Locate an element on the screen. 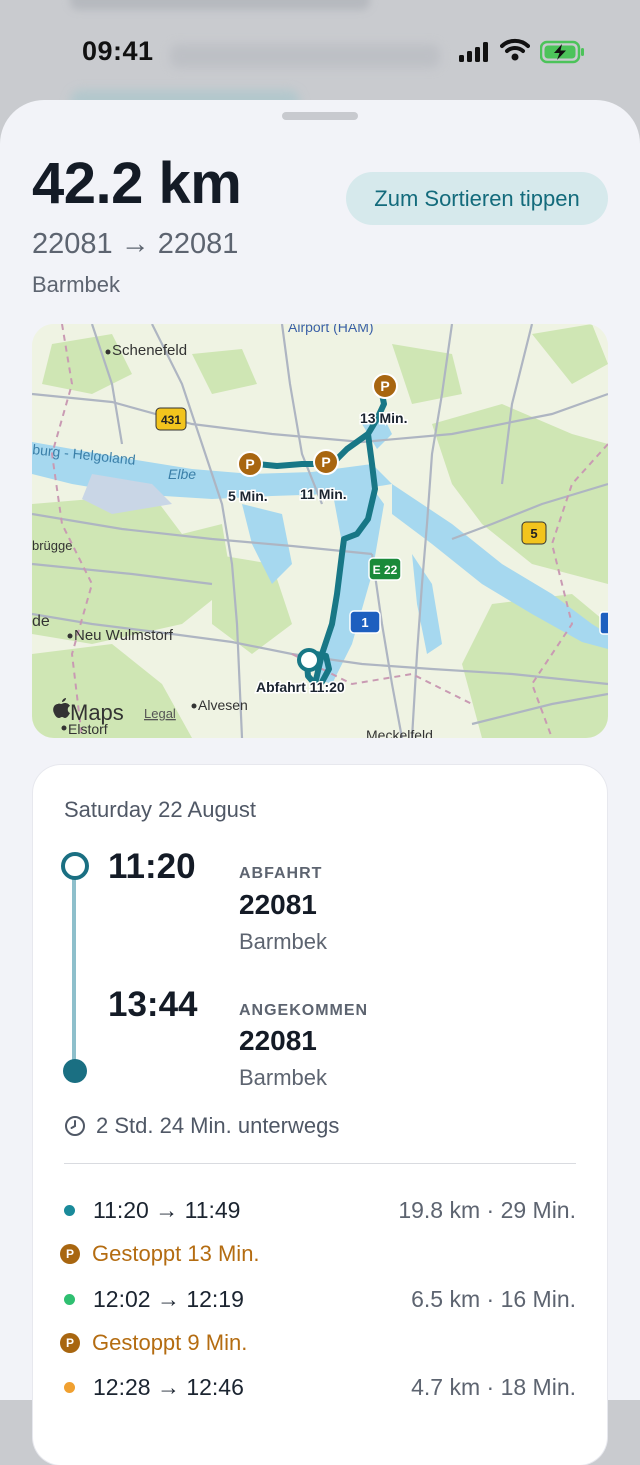 This screenshot has width=640, height=1465. map-label-bruegge: brügge is located at coordinates (52, 545).